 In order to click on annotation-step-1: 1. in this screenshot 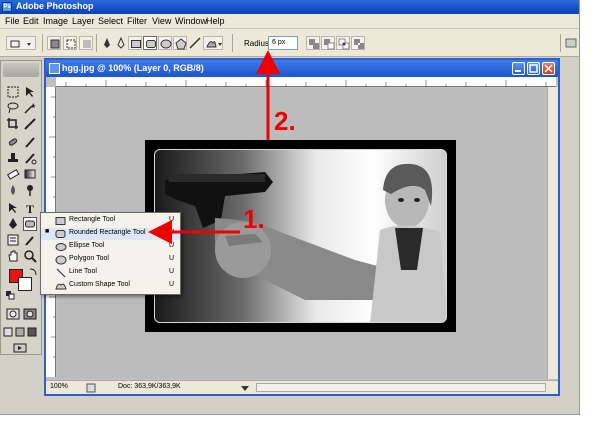, I will do `click(254, 219)`.